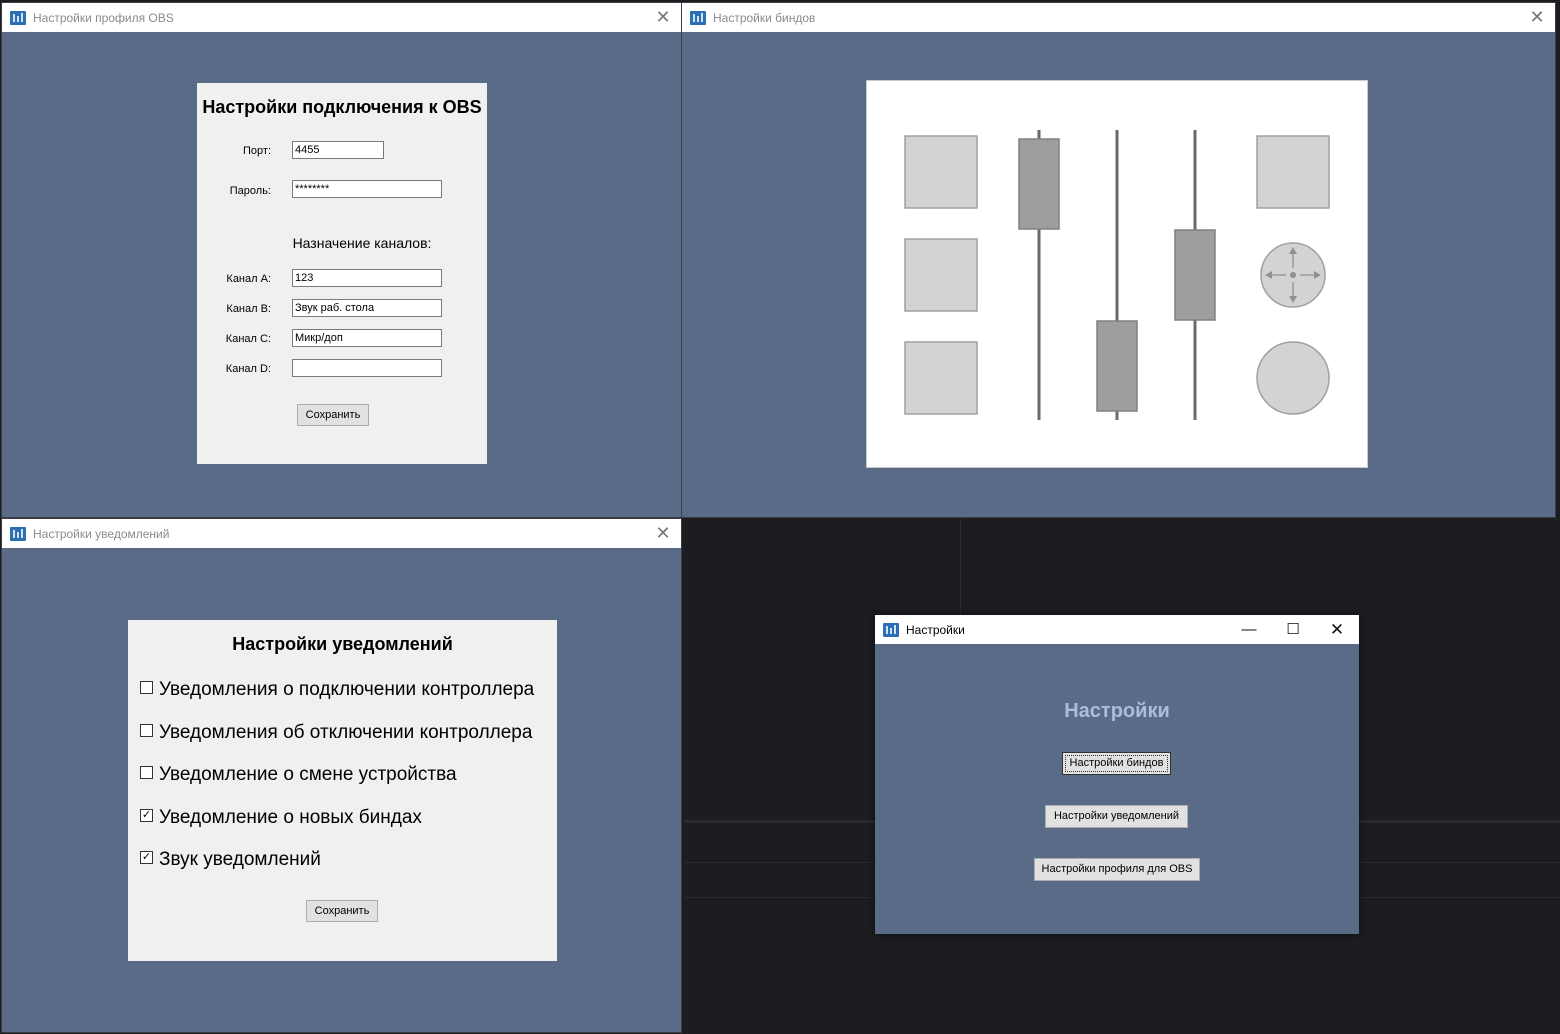 This screenshot has width=1560, height=1034. What do you see at coordinates (101, 533) in the screenshot?
I see `window-title: Настройки уведомлений` at bounding box center [101, 533].